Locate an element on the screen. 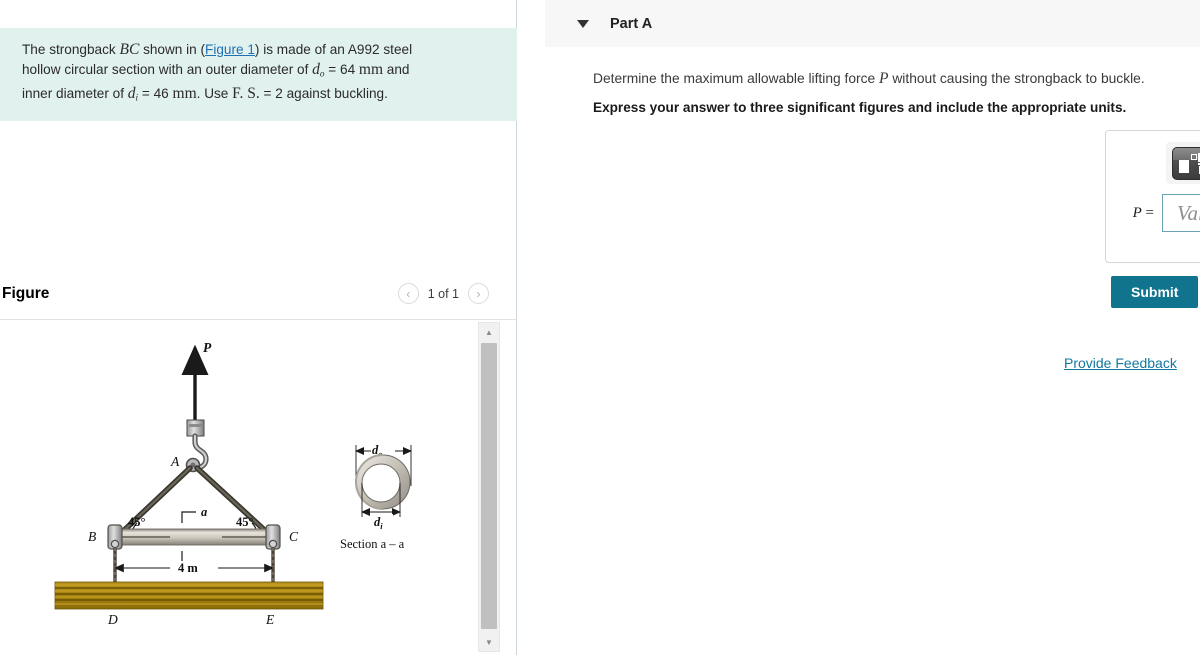  answer-entry-panel: μÅ is located at coordinates (1152, 196).